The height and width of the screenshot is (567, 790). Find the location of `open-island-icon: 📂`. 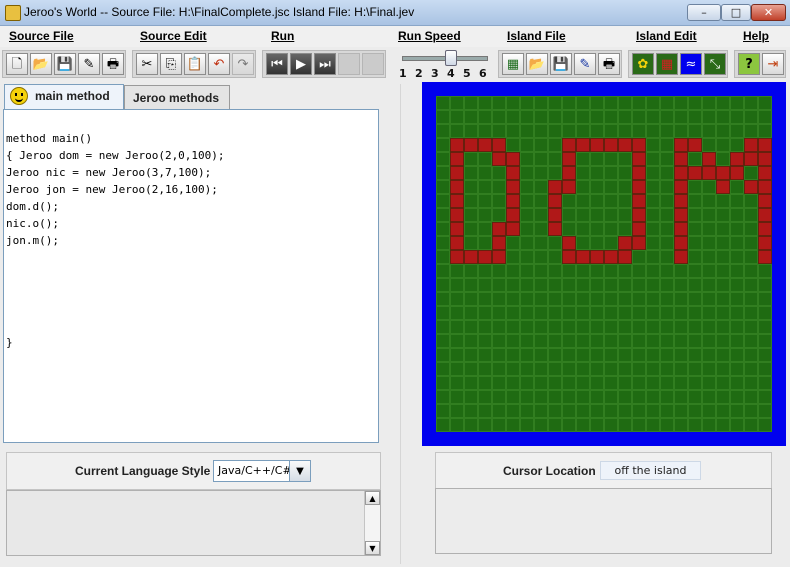

open-island-icon: 📂 is located at coordinates (537, 64).